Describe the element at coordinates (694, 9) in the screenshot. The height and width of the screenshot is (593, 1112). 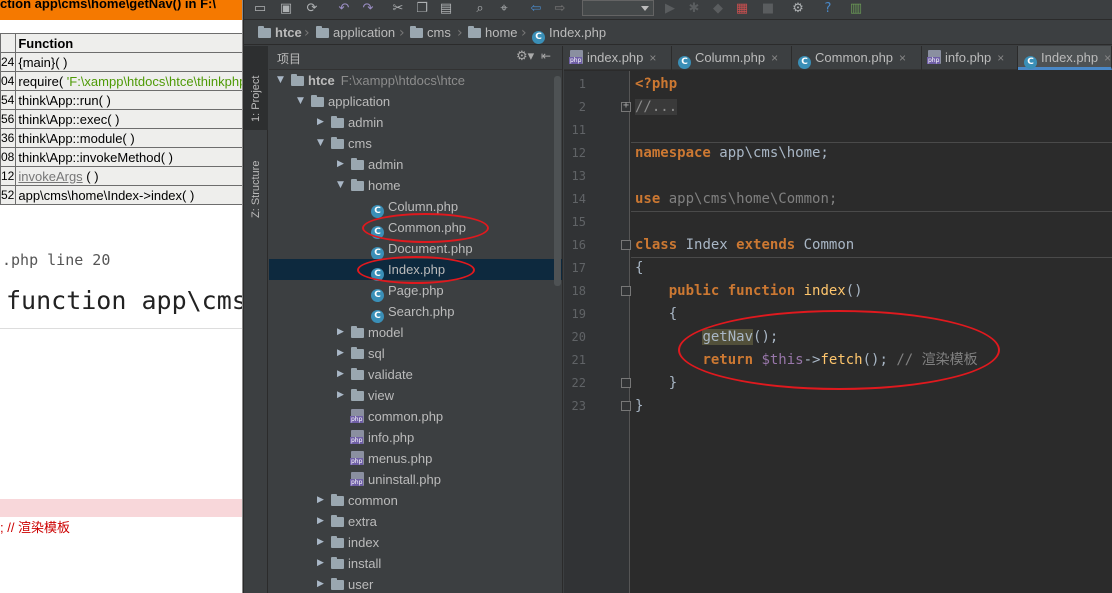
I see `debug-icon: ✱` at that location.